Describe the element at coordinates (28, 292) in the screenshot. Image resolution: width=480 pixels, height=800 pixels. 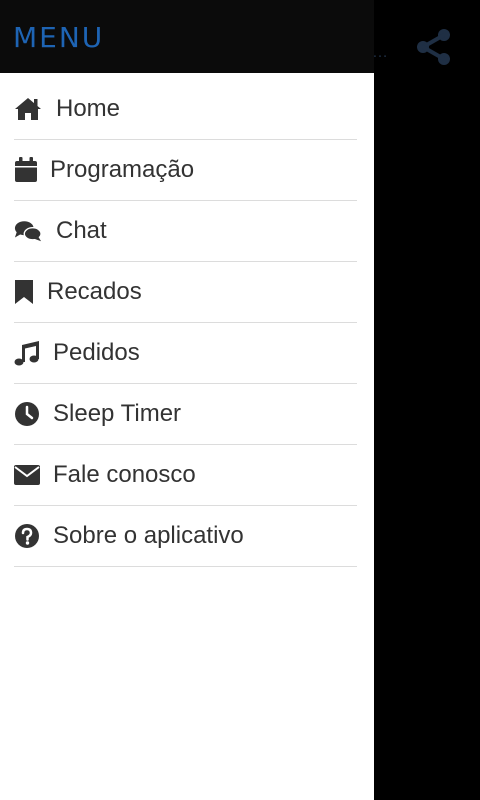
I see `bookmark-icon` at that location.